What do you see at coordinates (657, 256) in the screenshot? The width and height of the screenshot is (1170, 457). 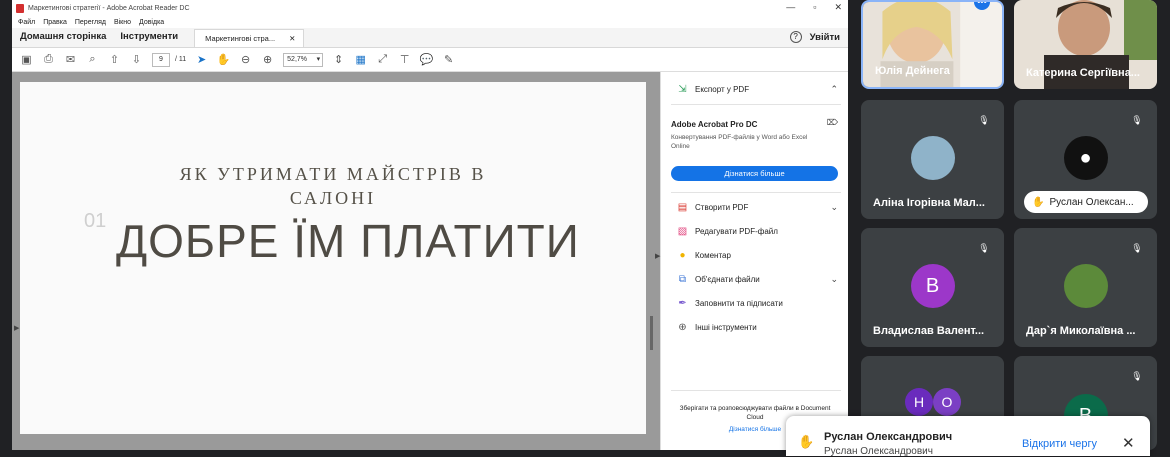 I see `pane-collapse-icon: ▶` at bounding box center [657, 256].